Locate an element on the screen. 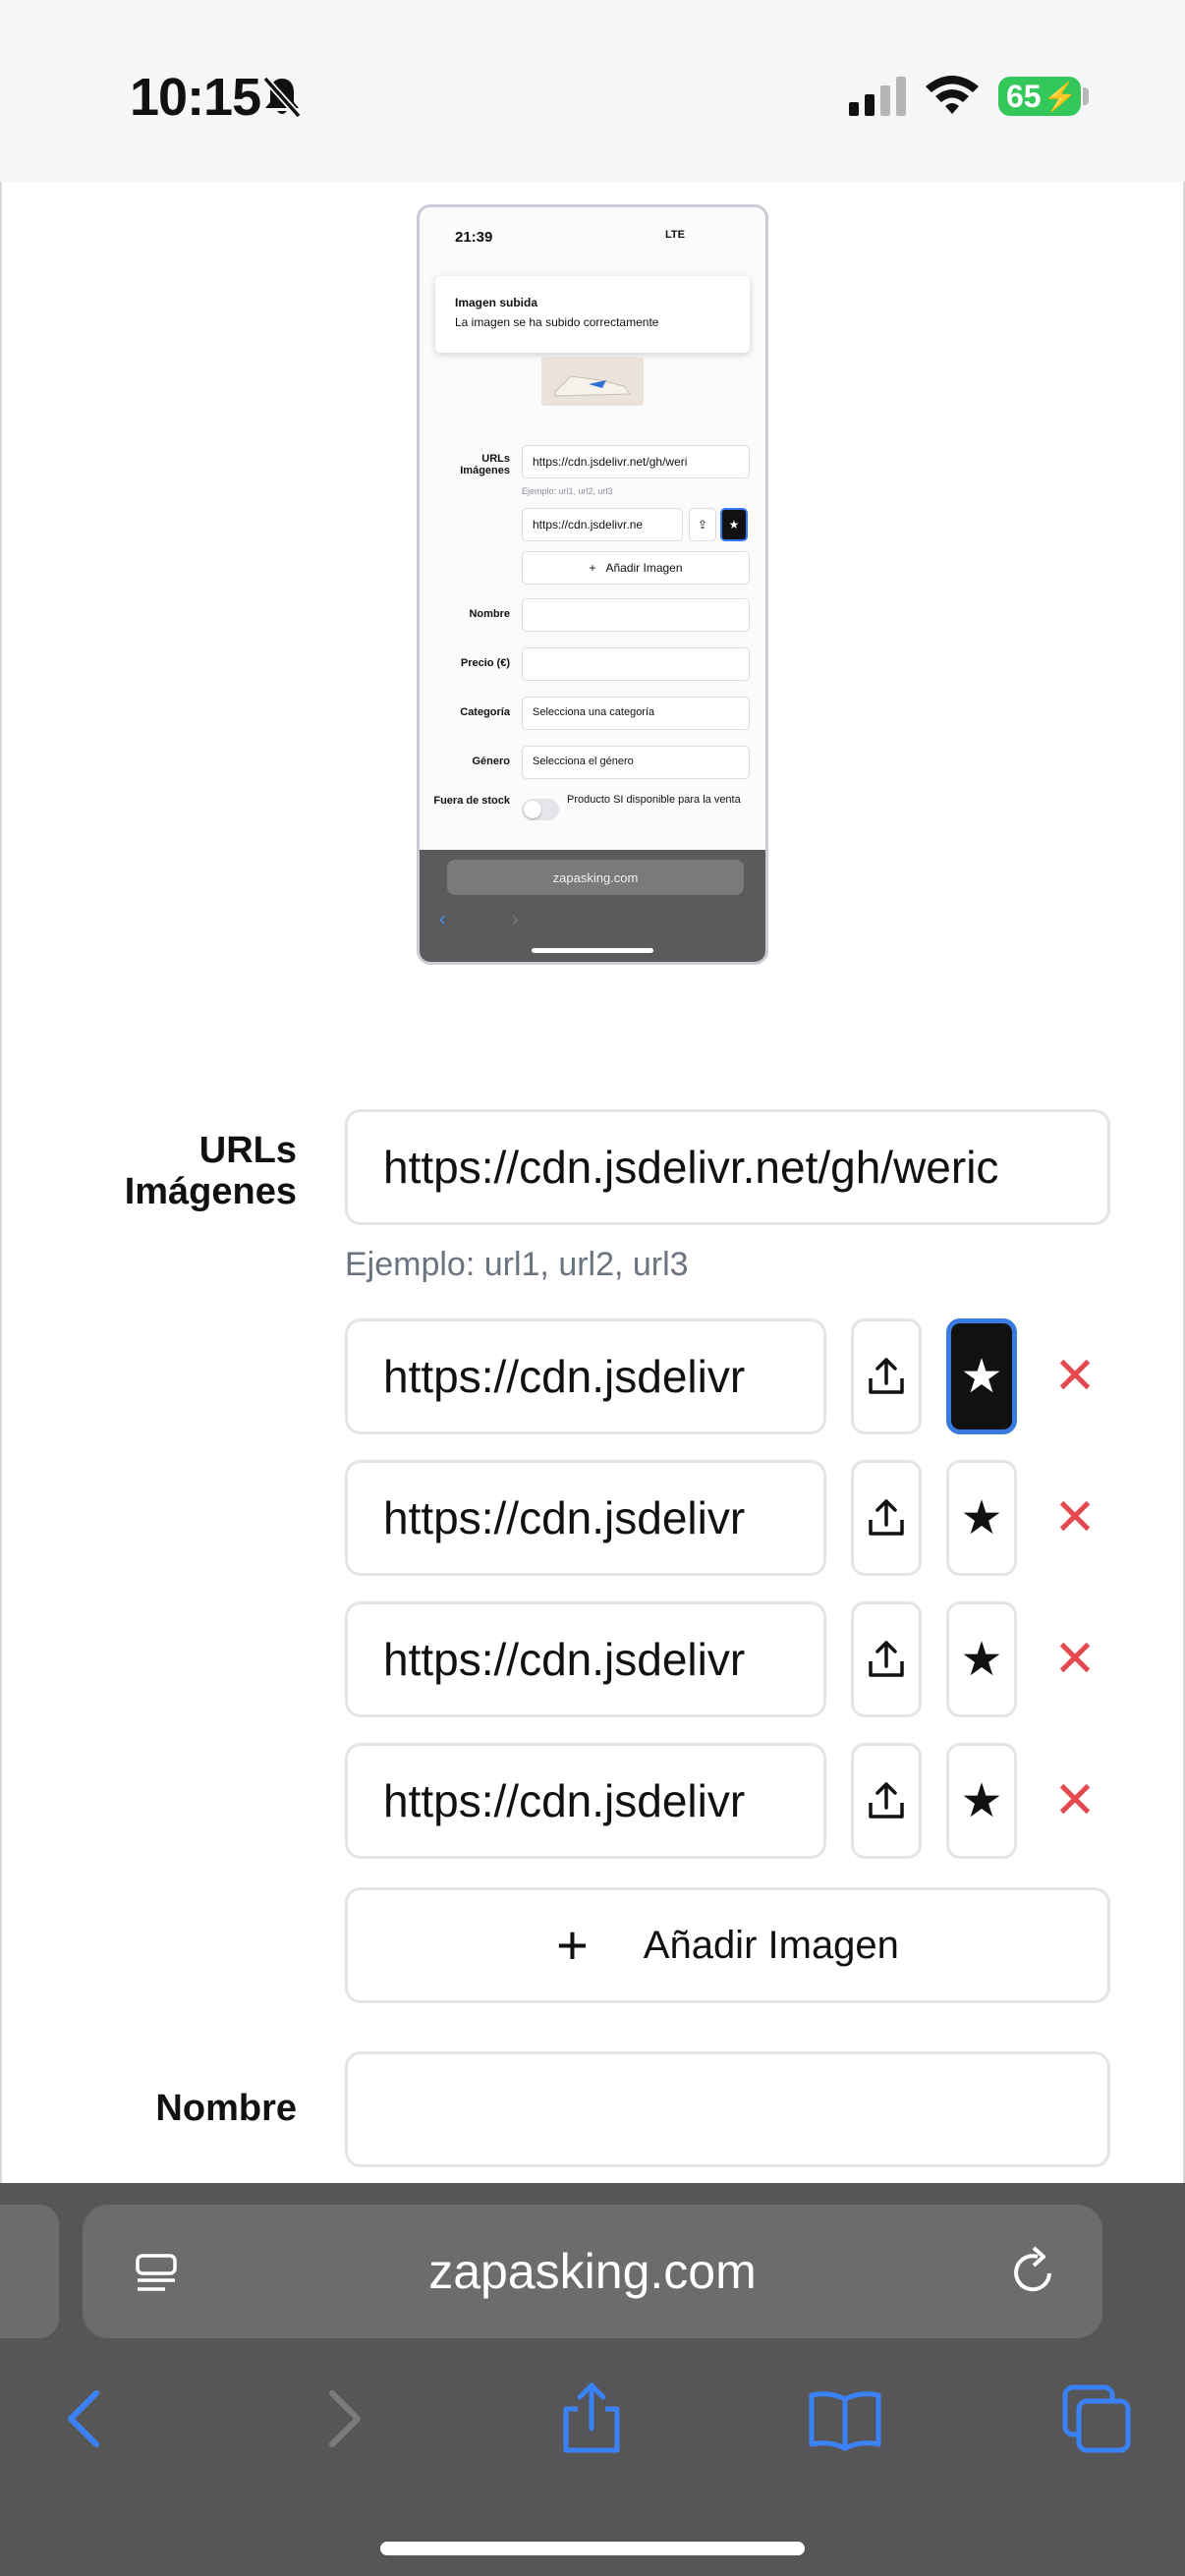 This screenshot has width=1185, height=2576. thumb-add-image: + Añadir Imagen is located at coordinates (636, 568).